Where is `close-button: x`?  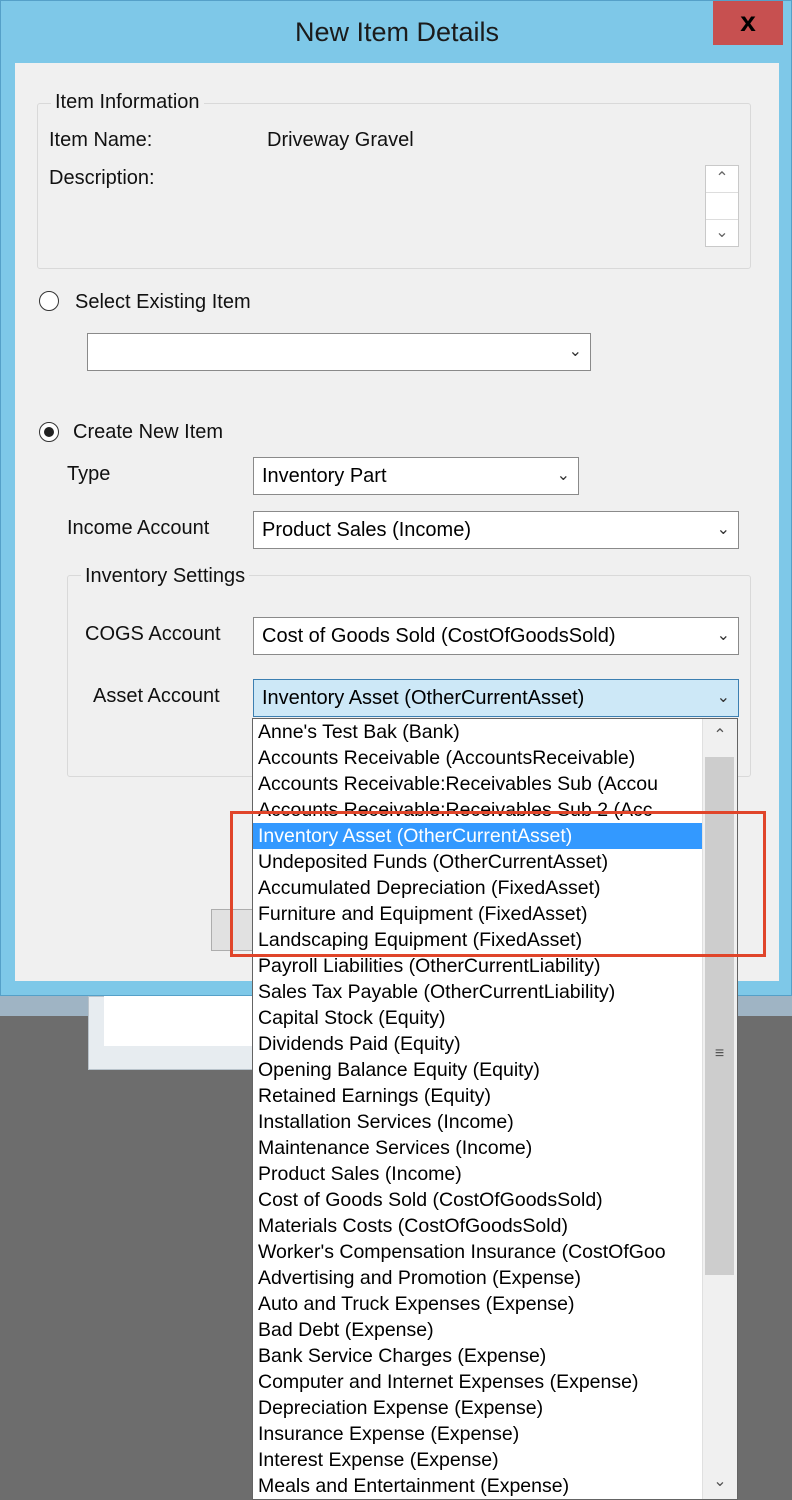
close-button: x is located at coordinates (748, 23).